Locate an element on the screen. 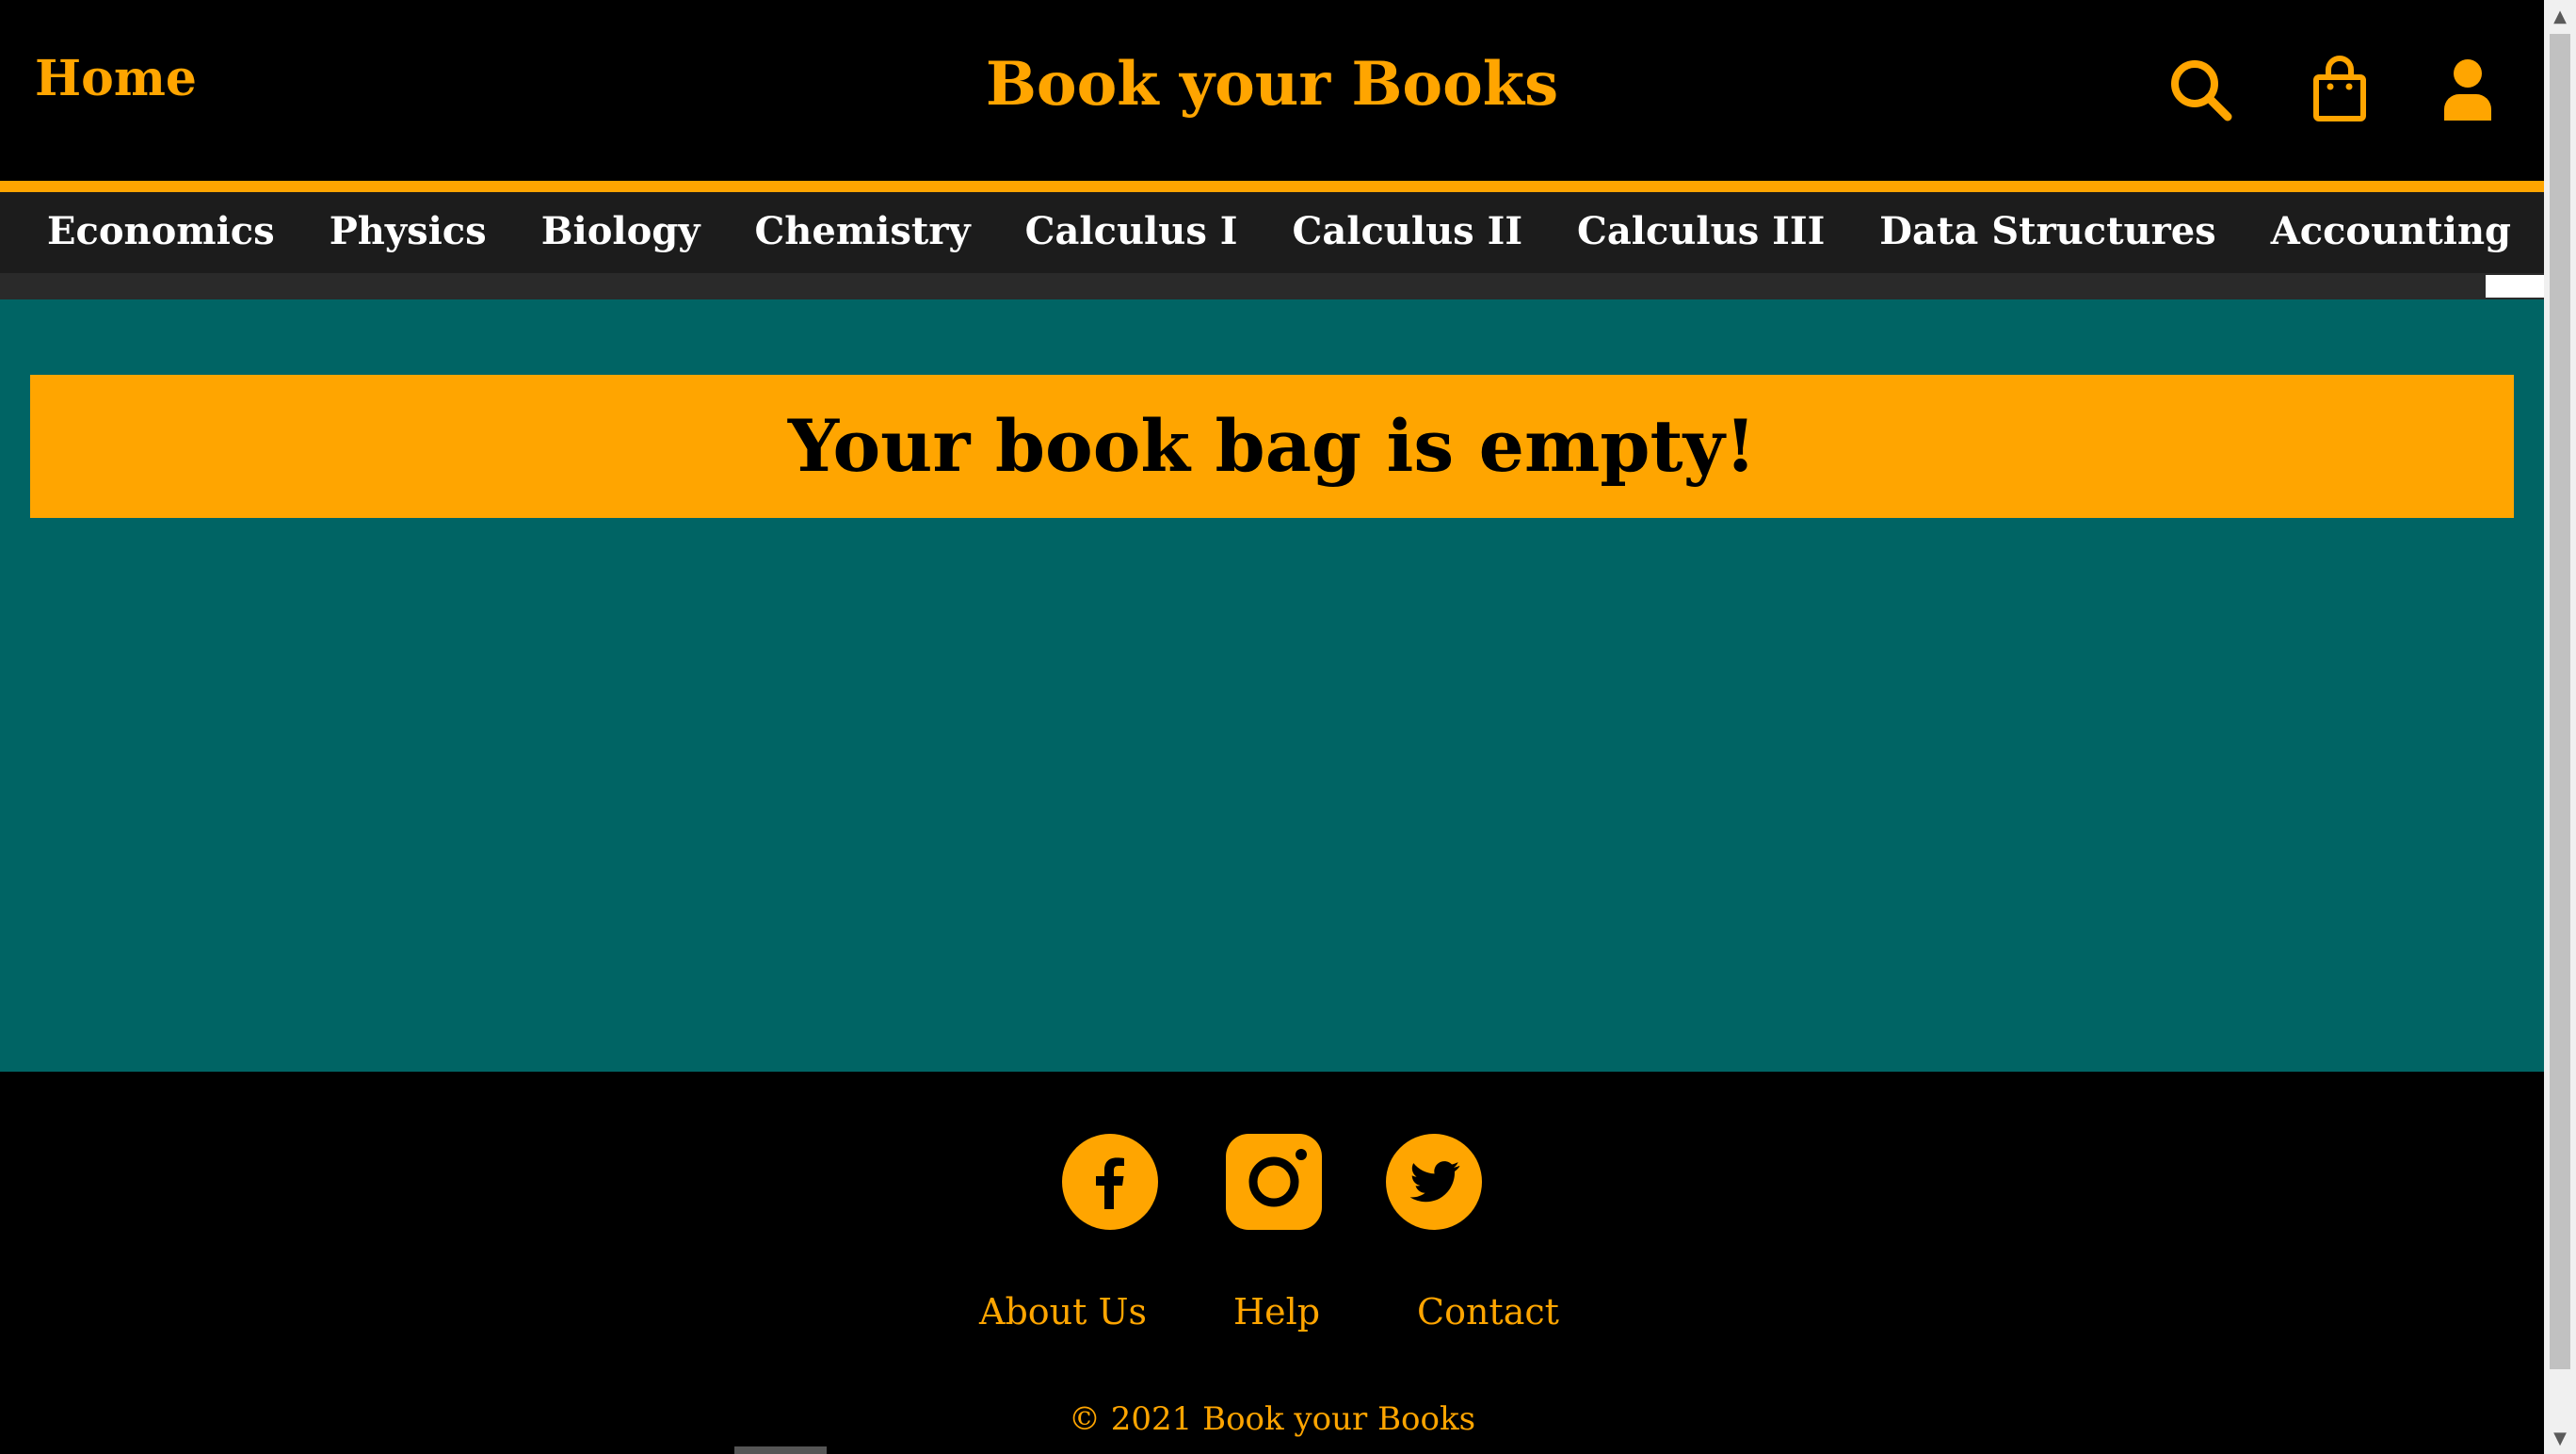  category-nav-scrollbar is located at coordinates (1272, 286).